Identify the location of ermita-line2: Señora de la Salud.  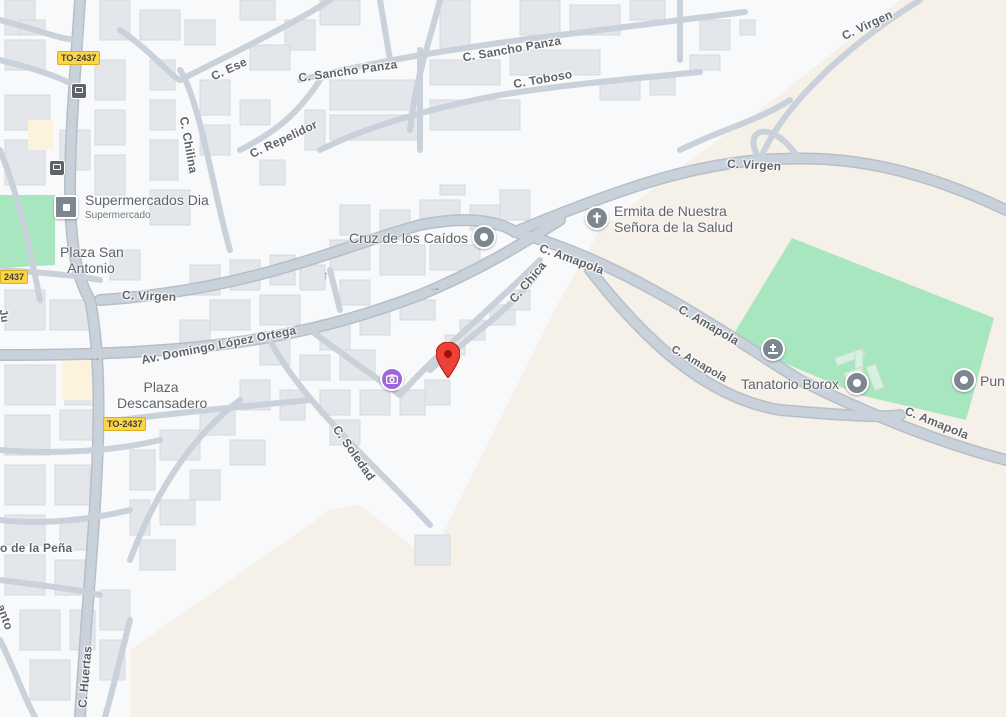
(674, 227).